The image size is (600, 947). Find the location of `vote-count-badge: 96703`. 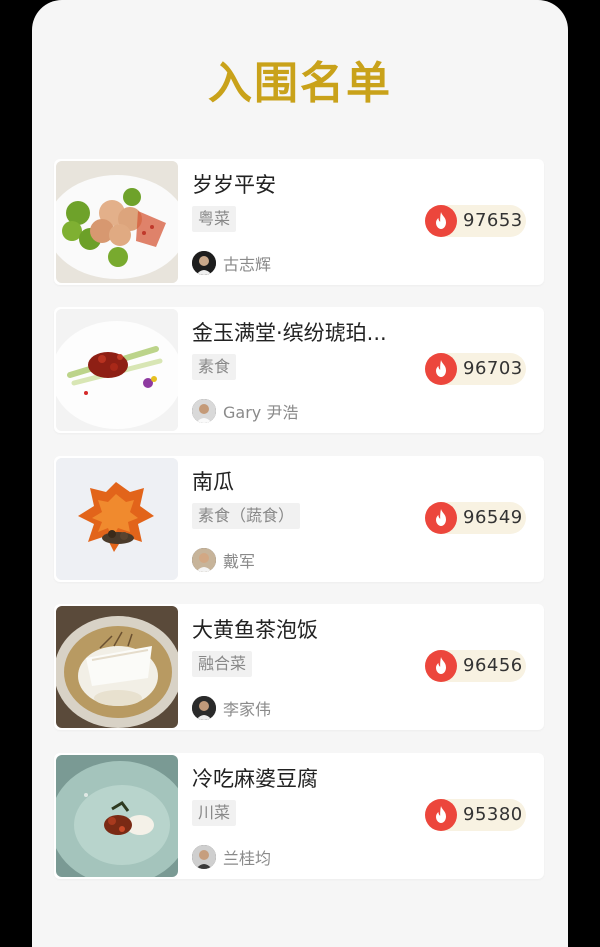

vote-count-badge: 96703 is located at coordinates (475, 369).